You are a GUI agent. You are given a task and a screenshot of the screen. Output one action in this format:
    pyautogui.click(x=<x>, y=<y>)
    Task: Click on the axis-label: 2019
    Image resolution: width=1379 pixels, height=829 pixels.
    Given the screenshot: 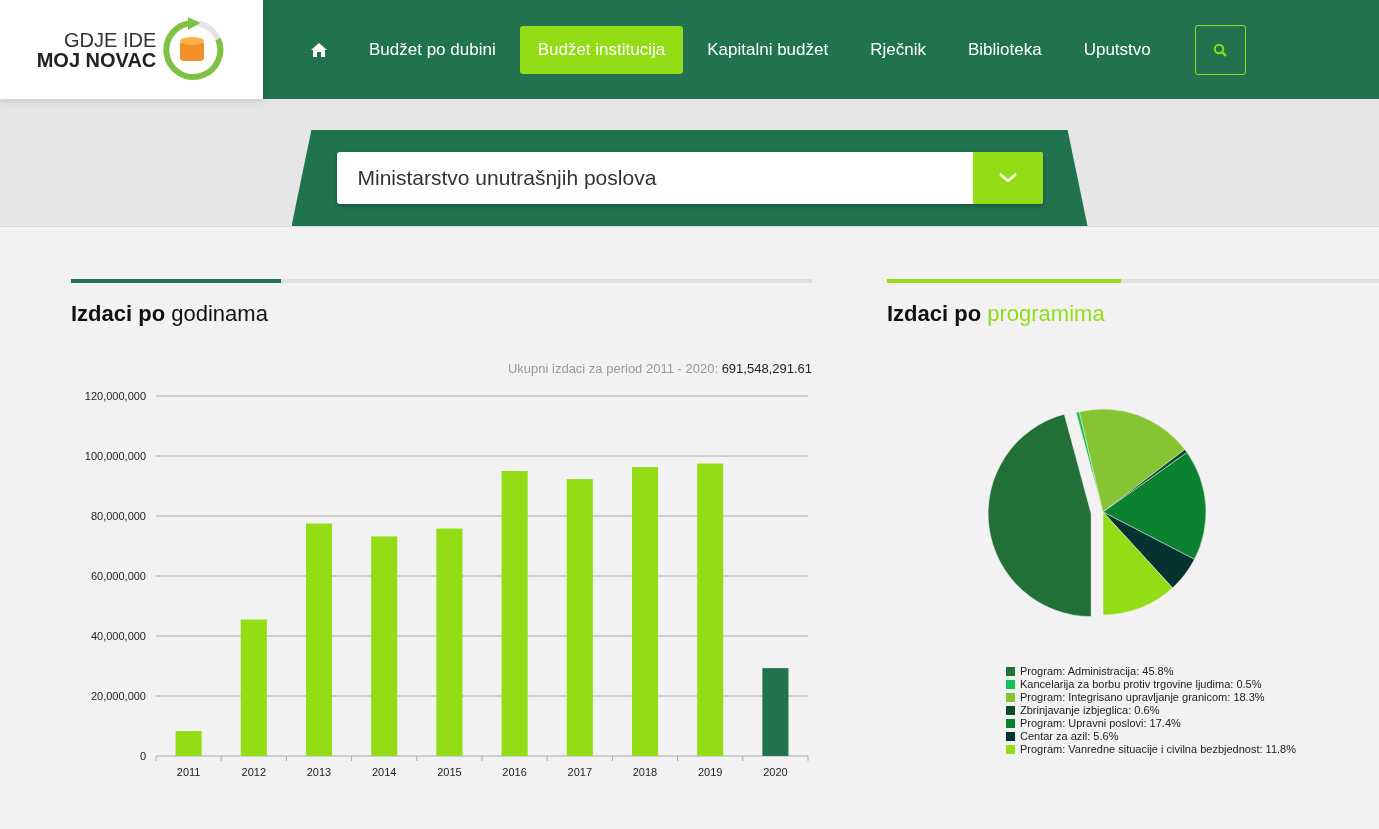 What is the action you would take?
    pyautogui.click(x=710, y=772)
    